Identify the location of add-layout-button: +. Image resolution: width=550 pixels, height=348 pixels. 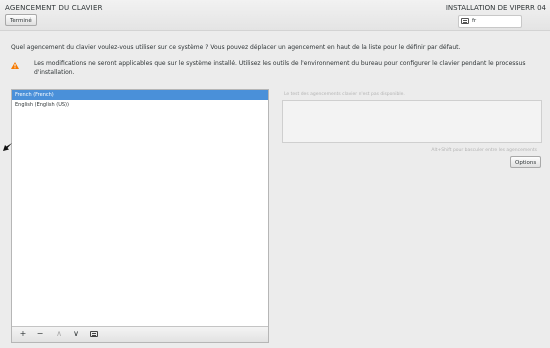
(23, 334).